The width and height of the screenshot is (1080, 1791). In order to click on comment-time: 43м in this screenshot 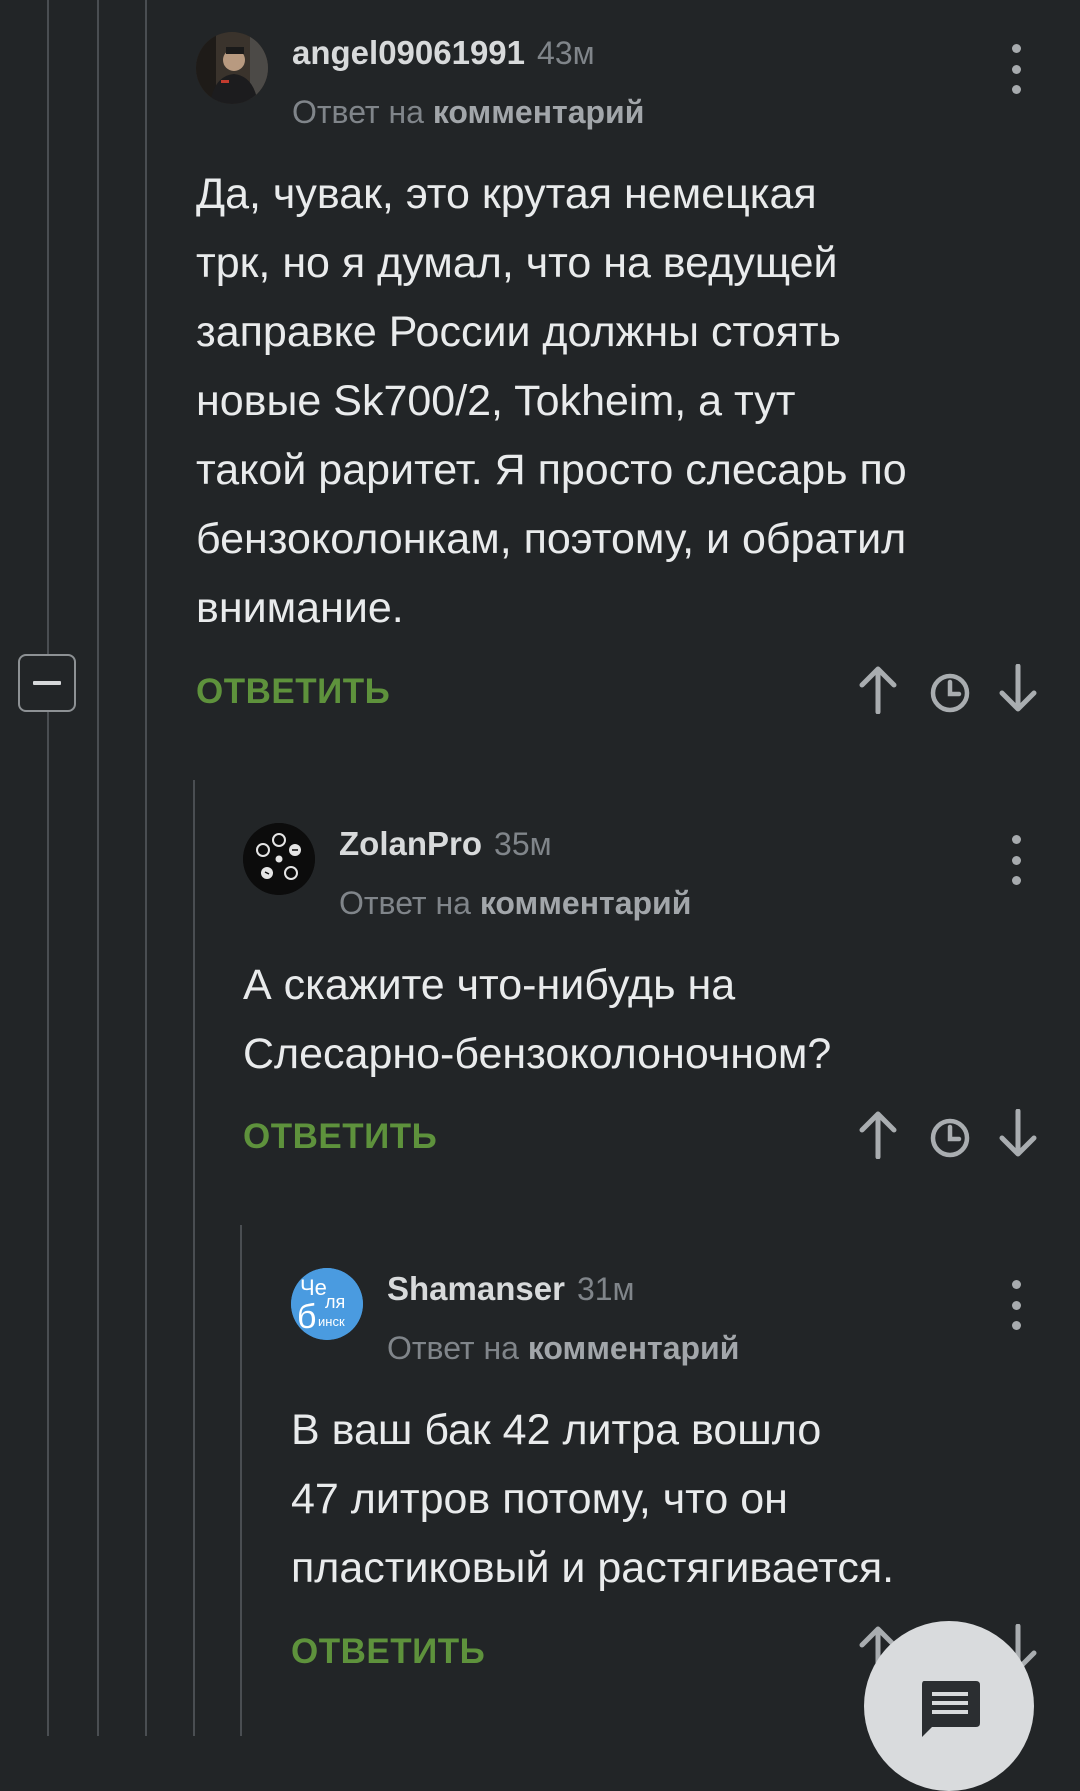, I will do `click(566, 53)`.